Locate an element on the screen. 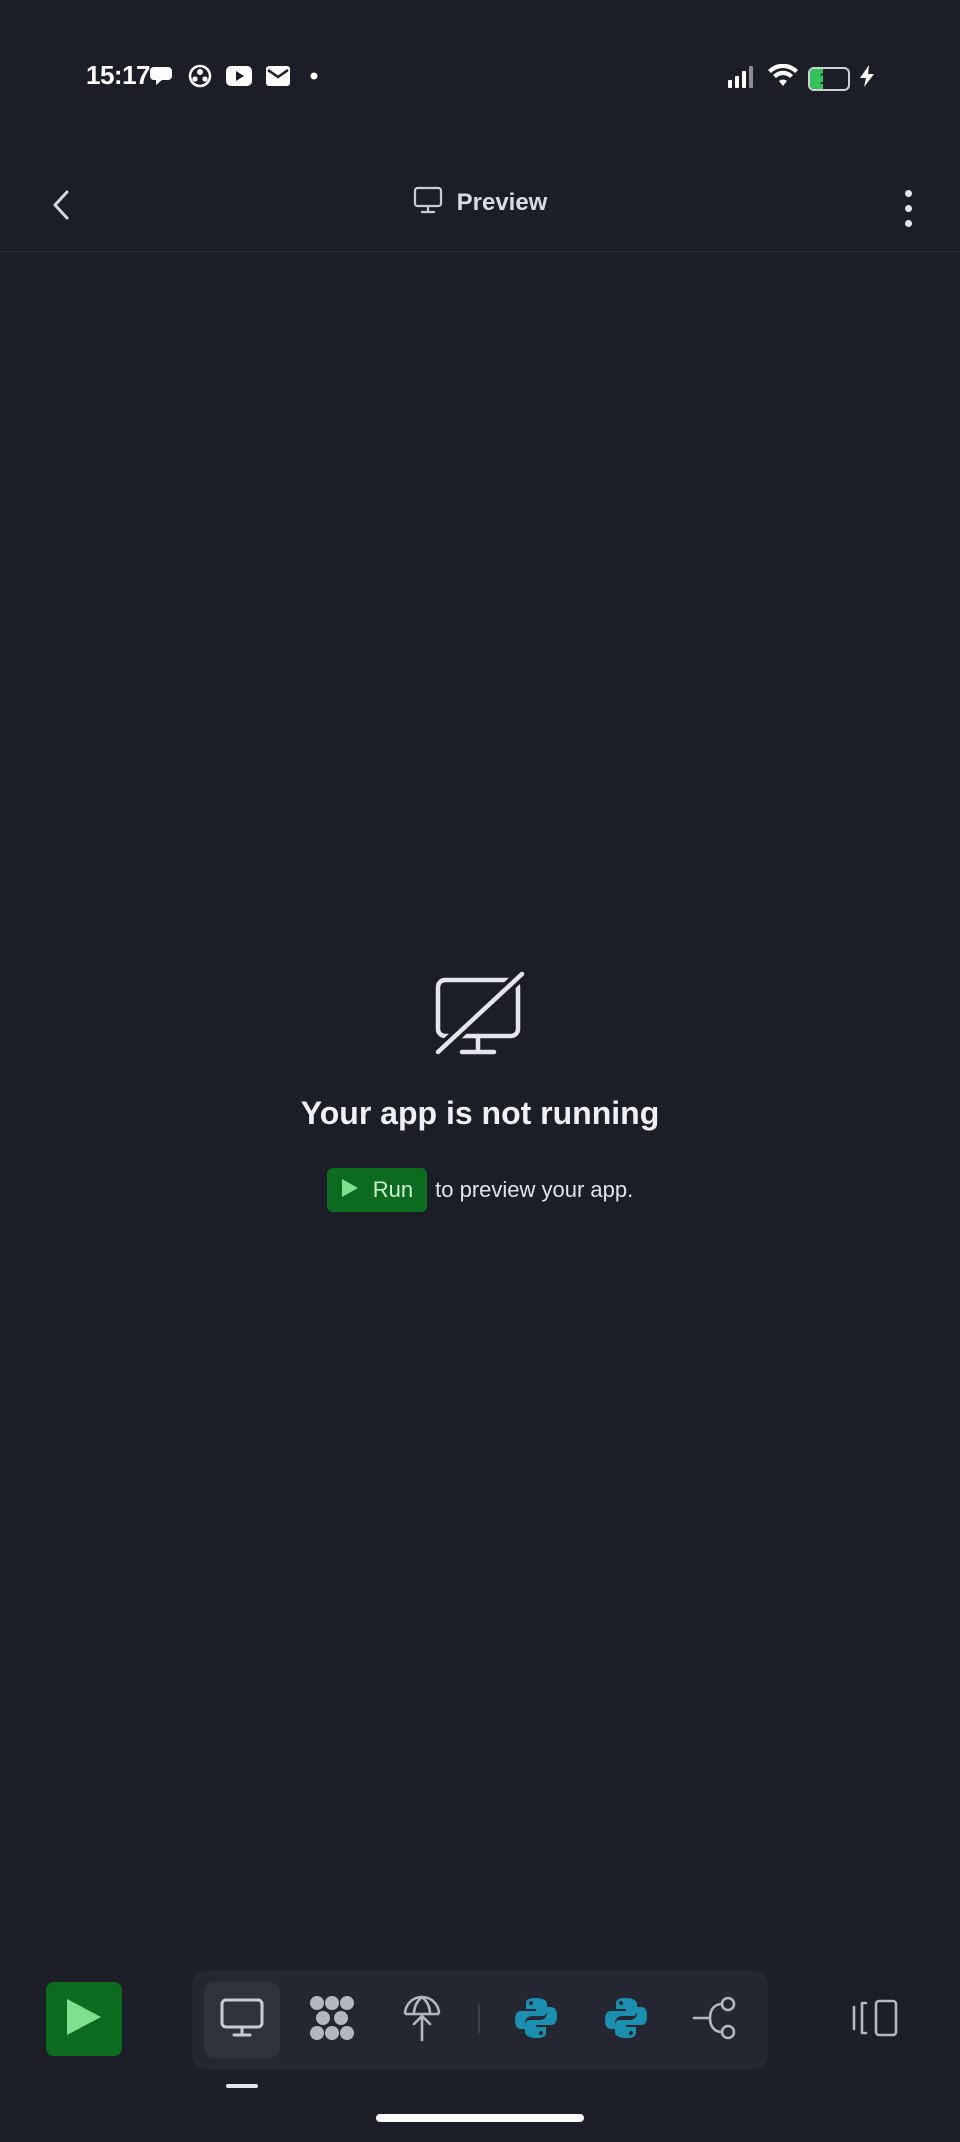  monitor-off-icon is located at coordinates (480, 1014).